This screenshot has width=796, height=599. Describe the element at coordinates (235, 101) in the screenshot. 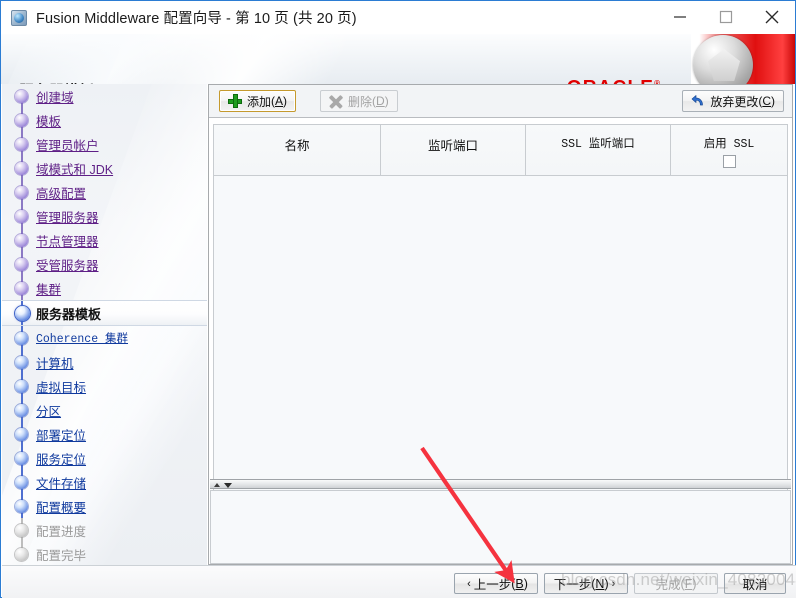

I see `plus-icon` at that location.